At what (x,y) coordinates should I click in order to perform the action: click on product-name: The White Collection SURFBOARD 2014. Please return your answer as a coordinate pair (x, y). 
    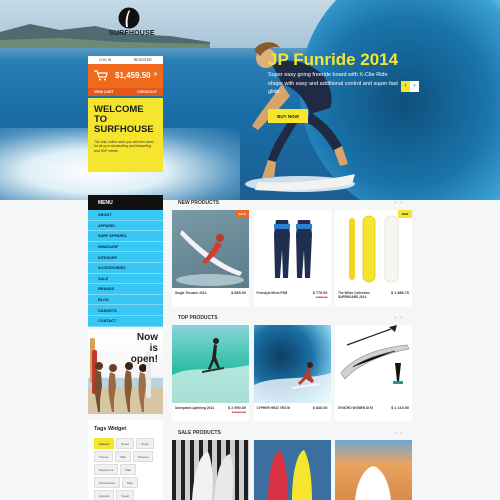
    Looking at the image, I should click on (359, 295).